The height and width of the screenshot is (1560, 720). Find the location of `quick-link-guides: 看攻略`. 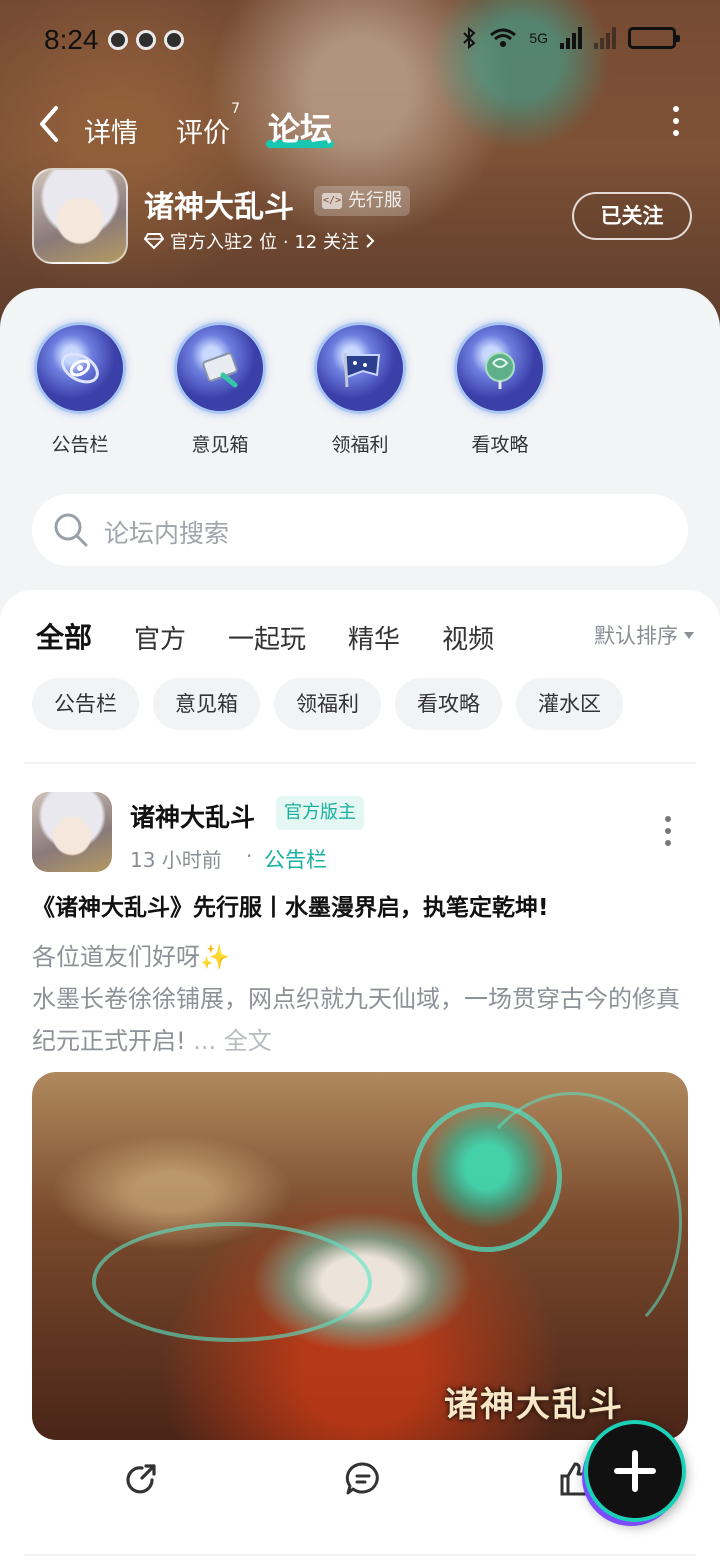

quick-link-guides: 看攻略 is located at coordinates (500, 389).